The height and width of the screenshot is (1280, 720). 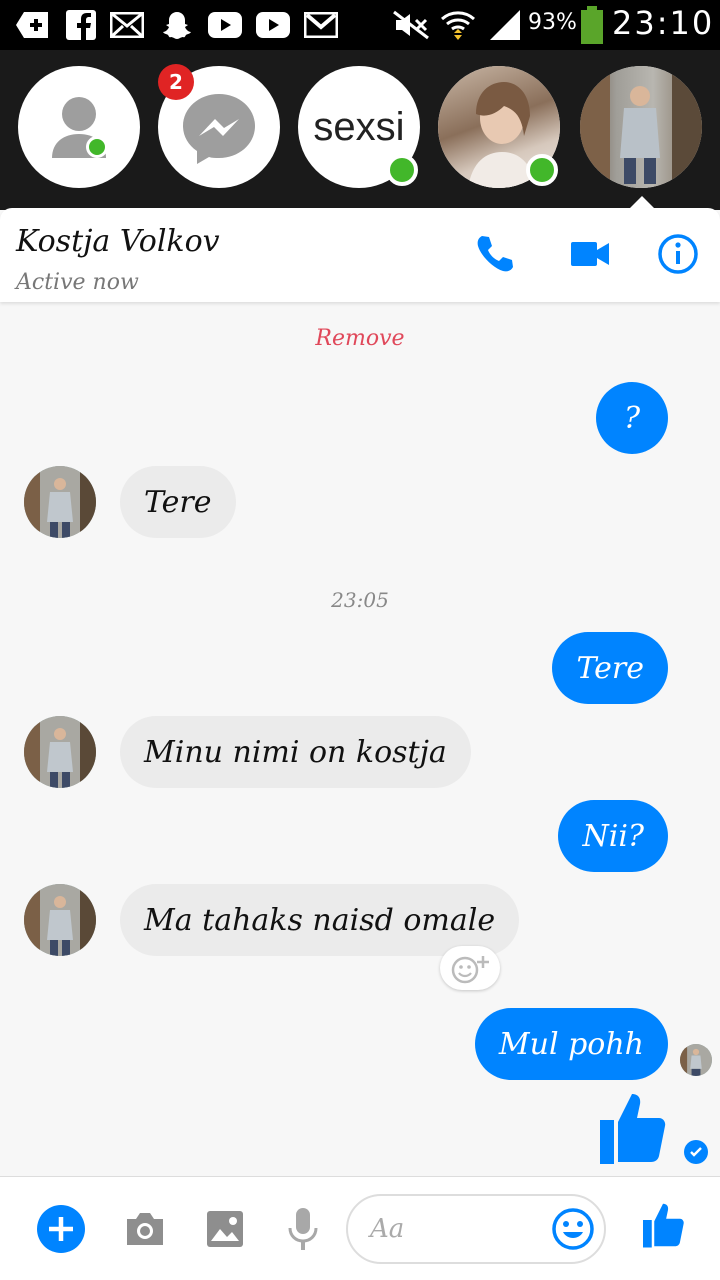 What do you see at coordinates (613, 836) in the screenshot?
I see `message-bubble-outgoing: Nii?` at bounding box center [613, 836].